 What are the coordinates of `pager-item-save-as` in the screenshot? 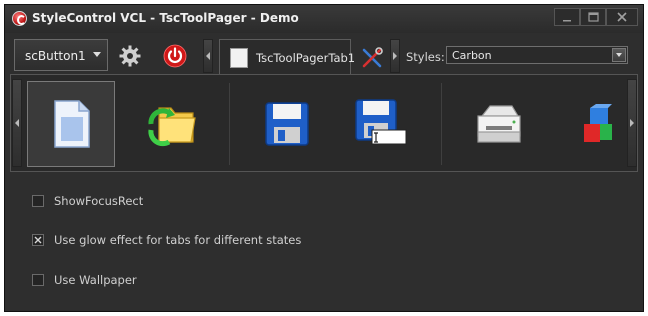 It's located at (381, 124).